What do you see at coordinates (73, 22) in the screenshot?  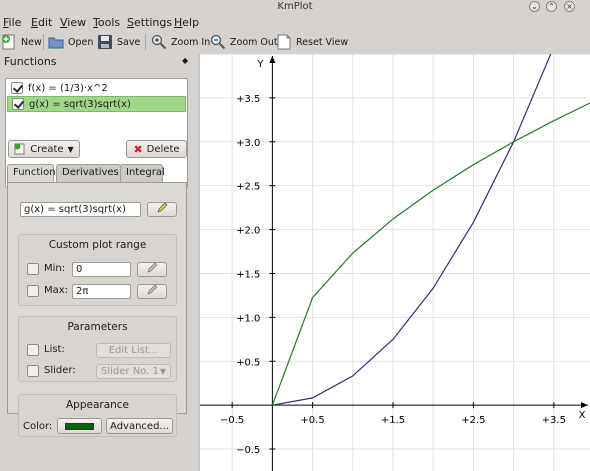 I see `menu-view: View` at bounding box center [73, 22].